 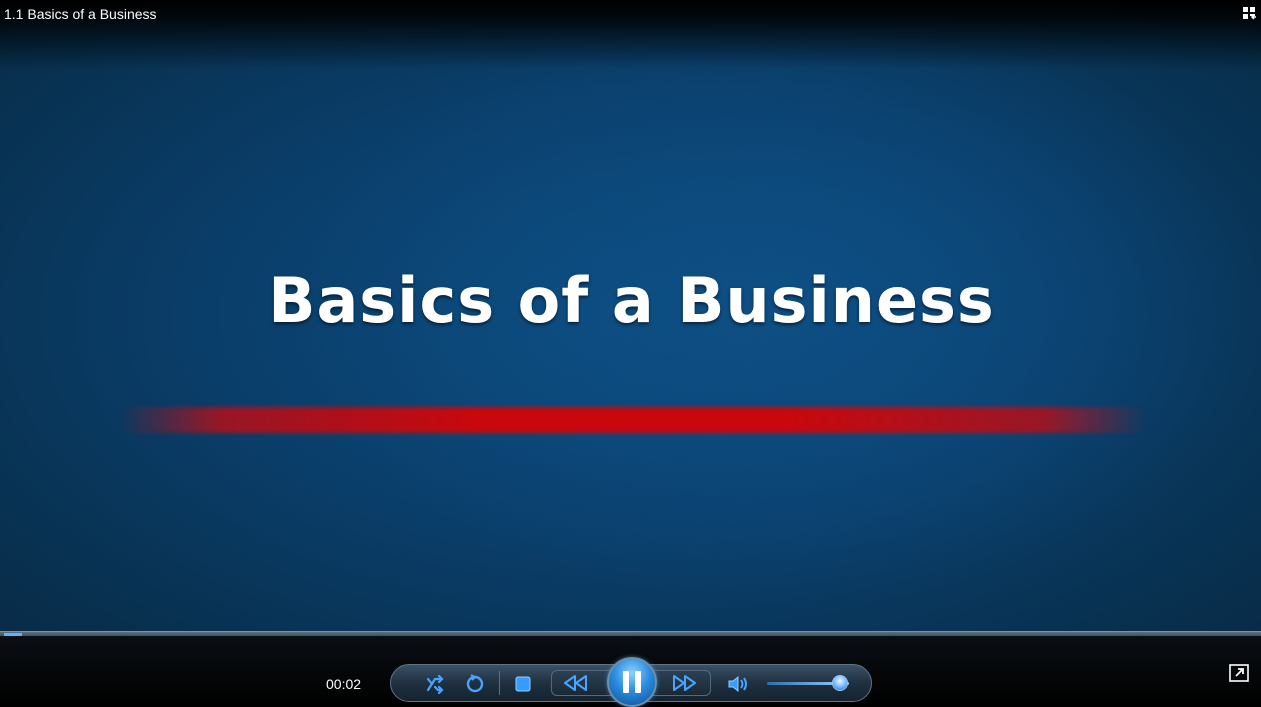 What do you see at coordinates (840, 683) in the screenshot?
I see `volume-thumb` at bounding box center [840, 683].